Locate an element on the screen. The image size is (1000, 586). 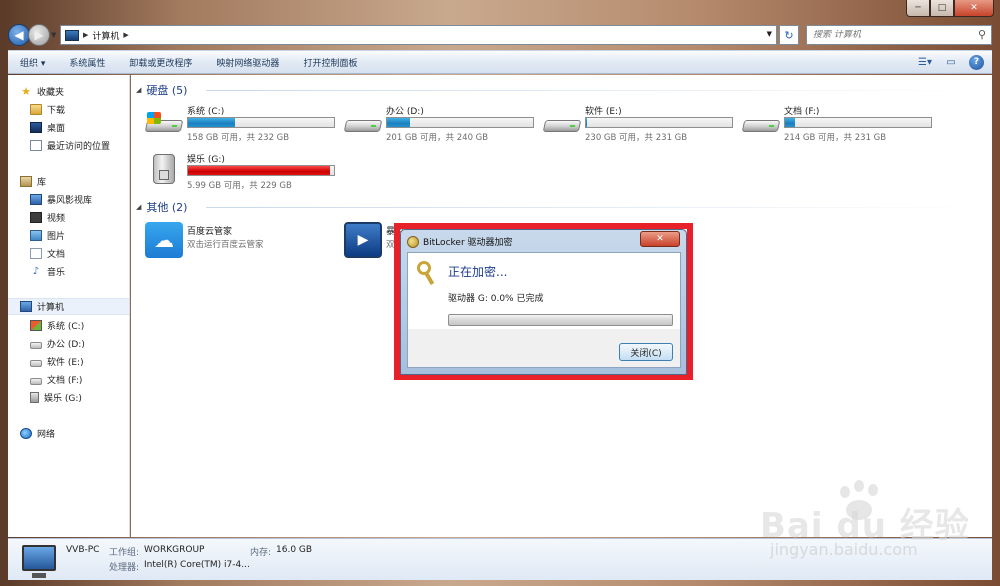
drive-item-d: 办公 (D:) 201 GB 可用，共 240 GB is located at coordinates (441, 125).